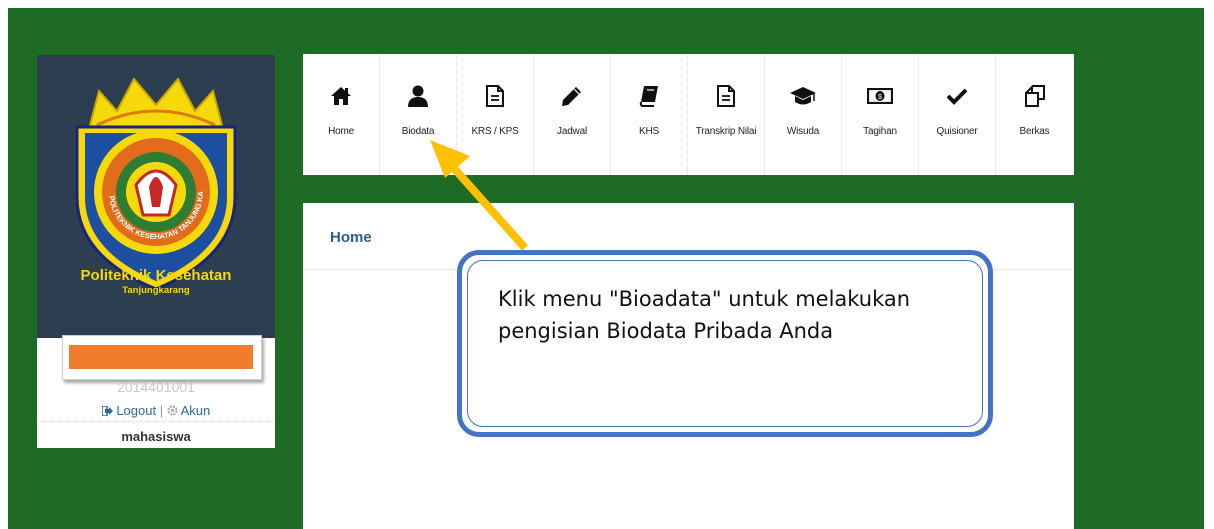 This screenshot has height=529, width=1214. What do you see at coordinates (341, 114) in the screenshot?
I see `menu-item-home: Home` at bounding box center [341, 114].